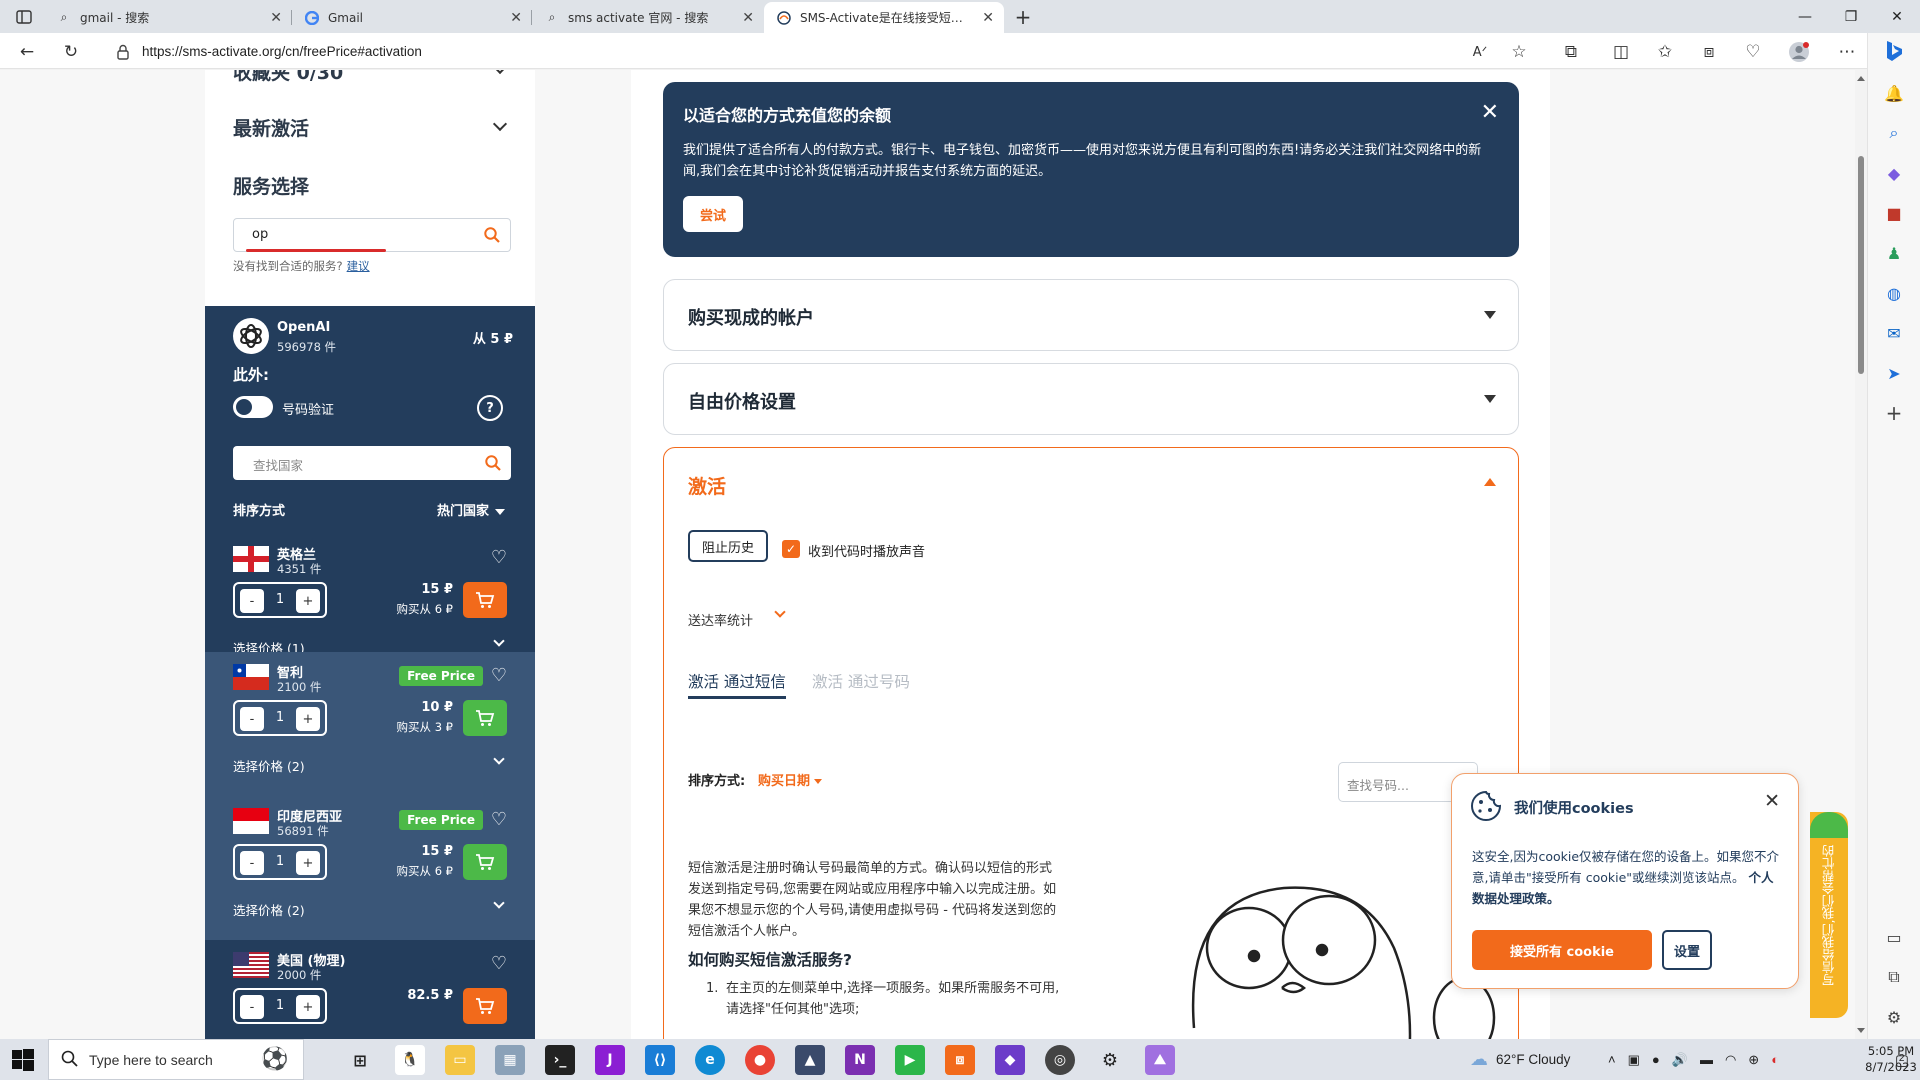 The image size is (1920, 1080). Describe the element at coordinates (1621, 52) in the screenshot. I see `split-screen-icon: ◫` at that location.